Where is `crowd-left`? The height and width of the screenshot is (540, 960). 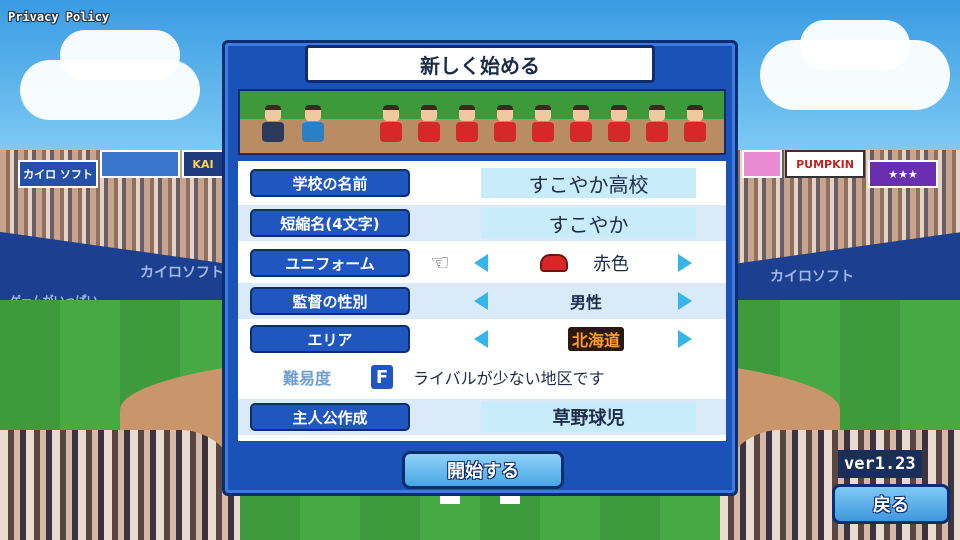 crowd-left is located at coordinates (120, 485).